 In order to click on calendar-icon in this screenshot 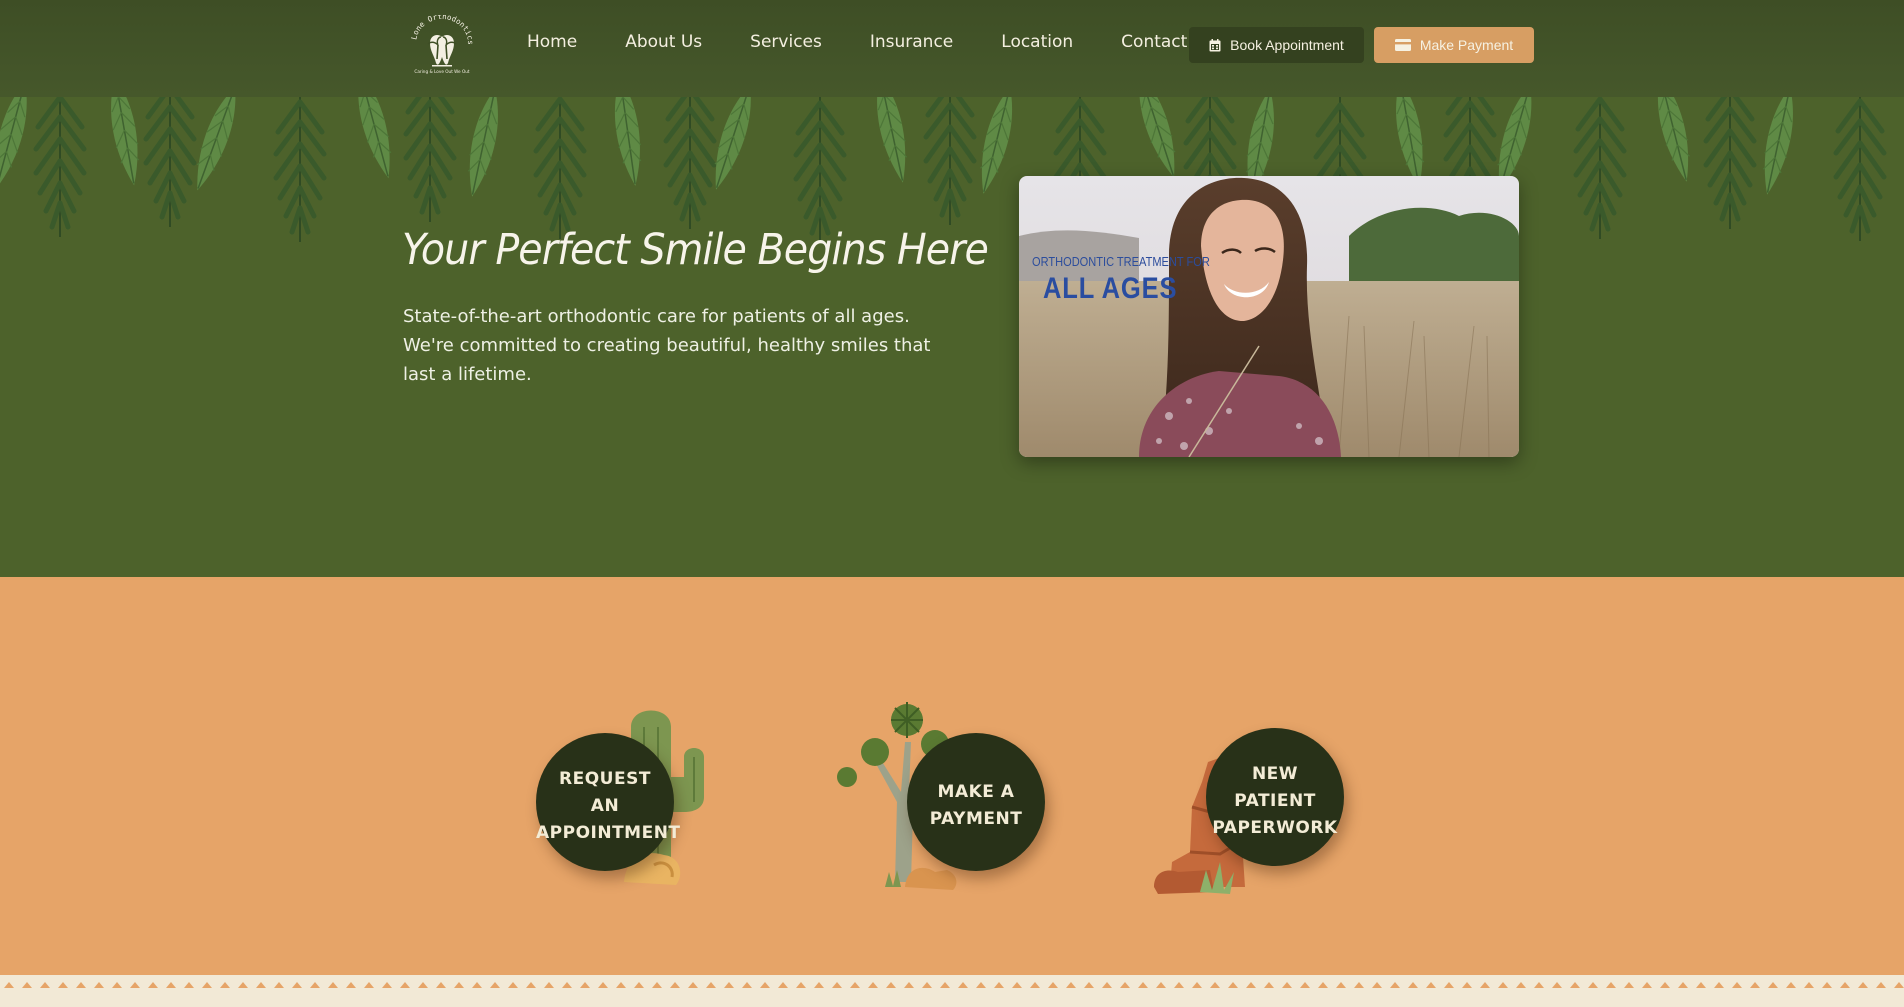, I will do `click(1215, 44)`.